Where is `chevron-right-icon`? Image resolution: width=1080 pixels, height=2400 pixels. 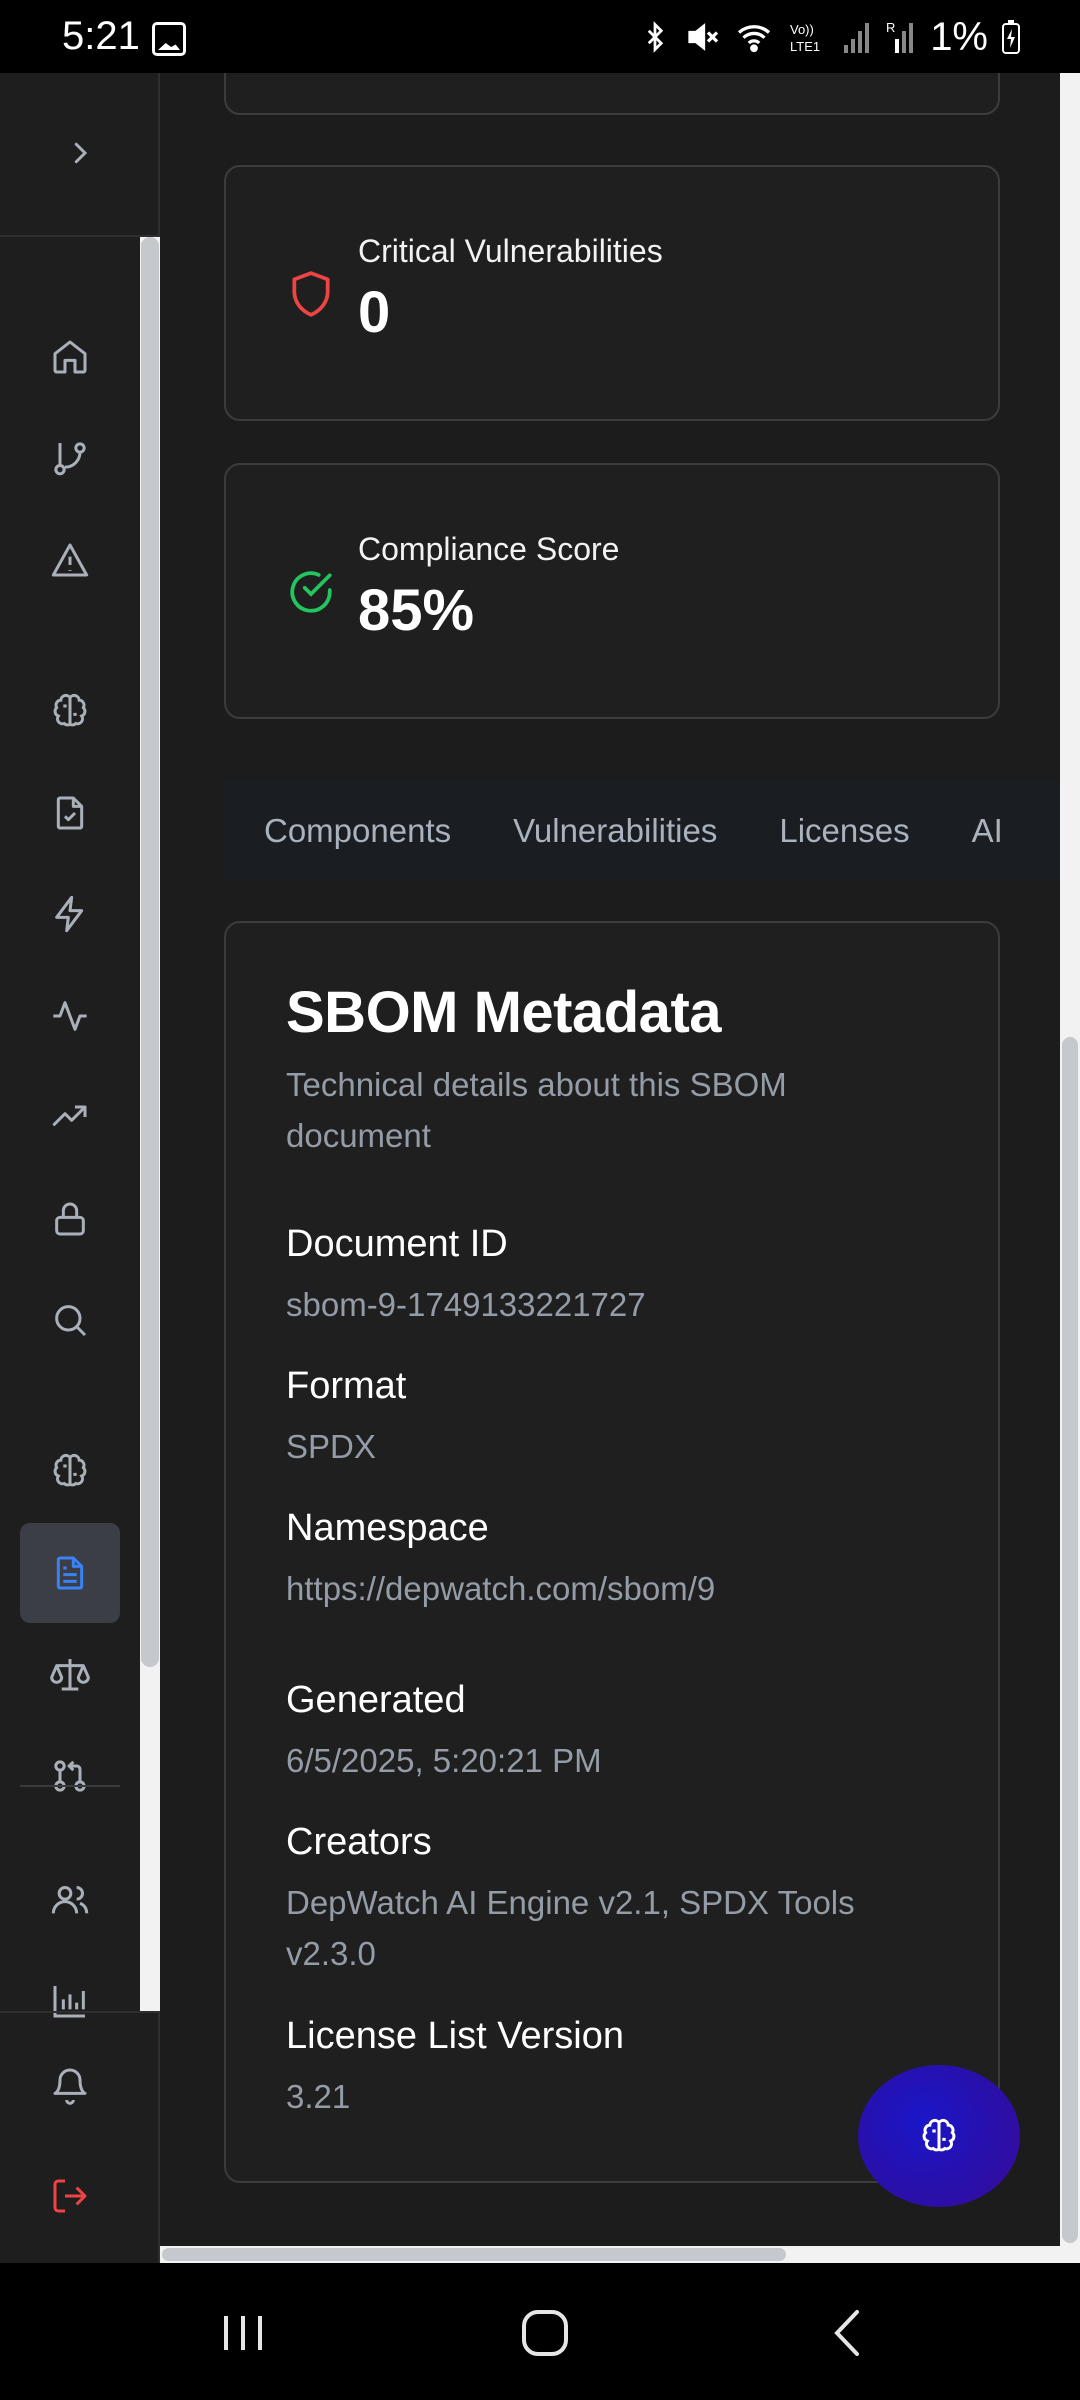
chevron-right-icon is located at coordinates (81, 153).